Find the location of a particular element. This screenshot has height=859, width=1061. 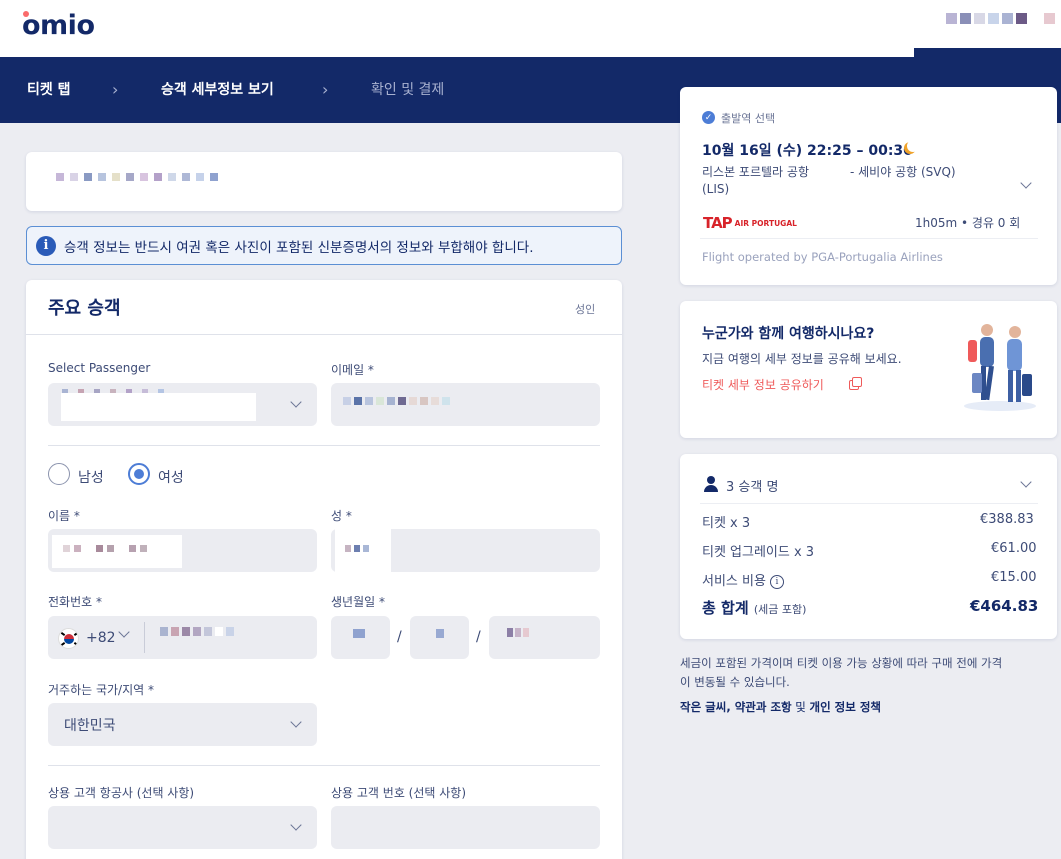

total-label: 총 합계 (세금 포함) is located at coordinates (754, 607).